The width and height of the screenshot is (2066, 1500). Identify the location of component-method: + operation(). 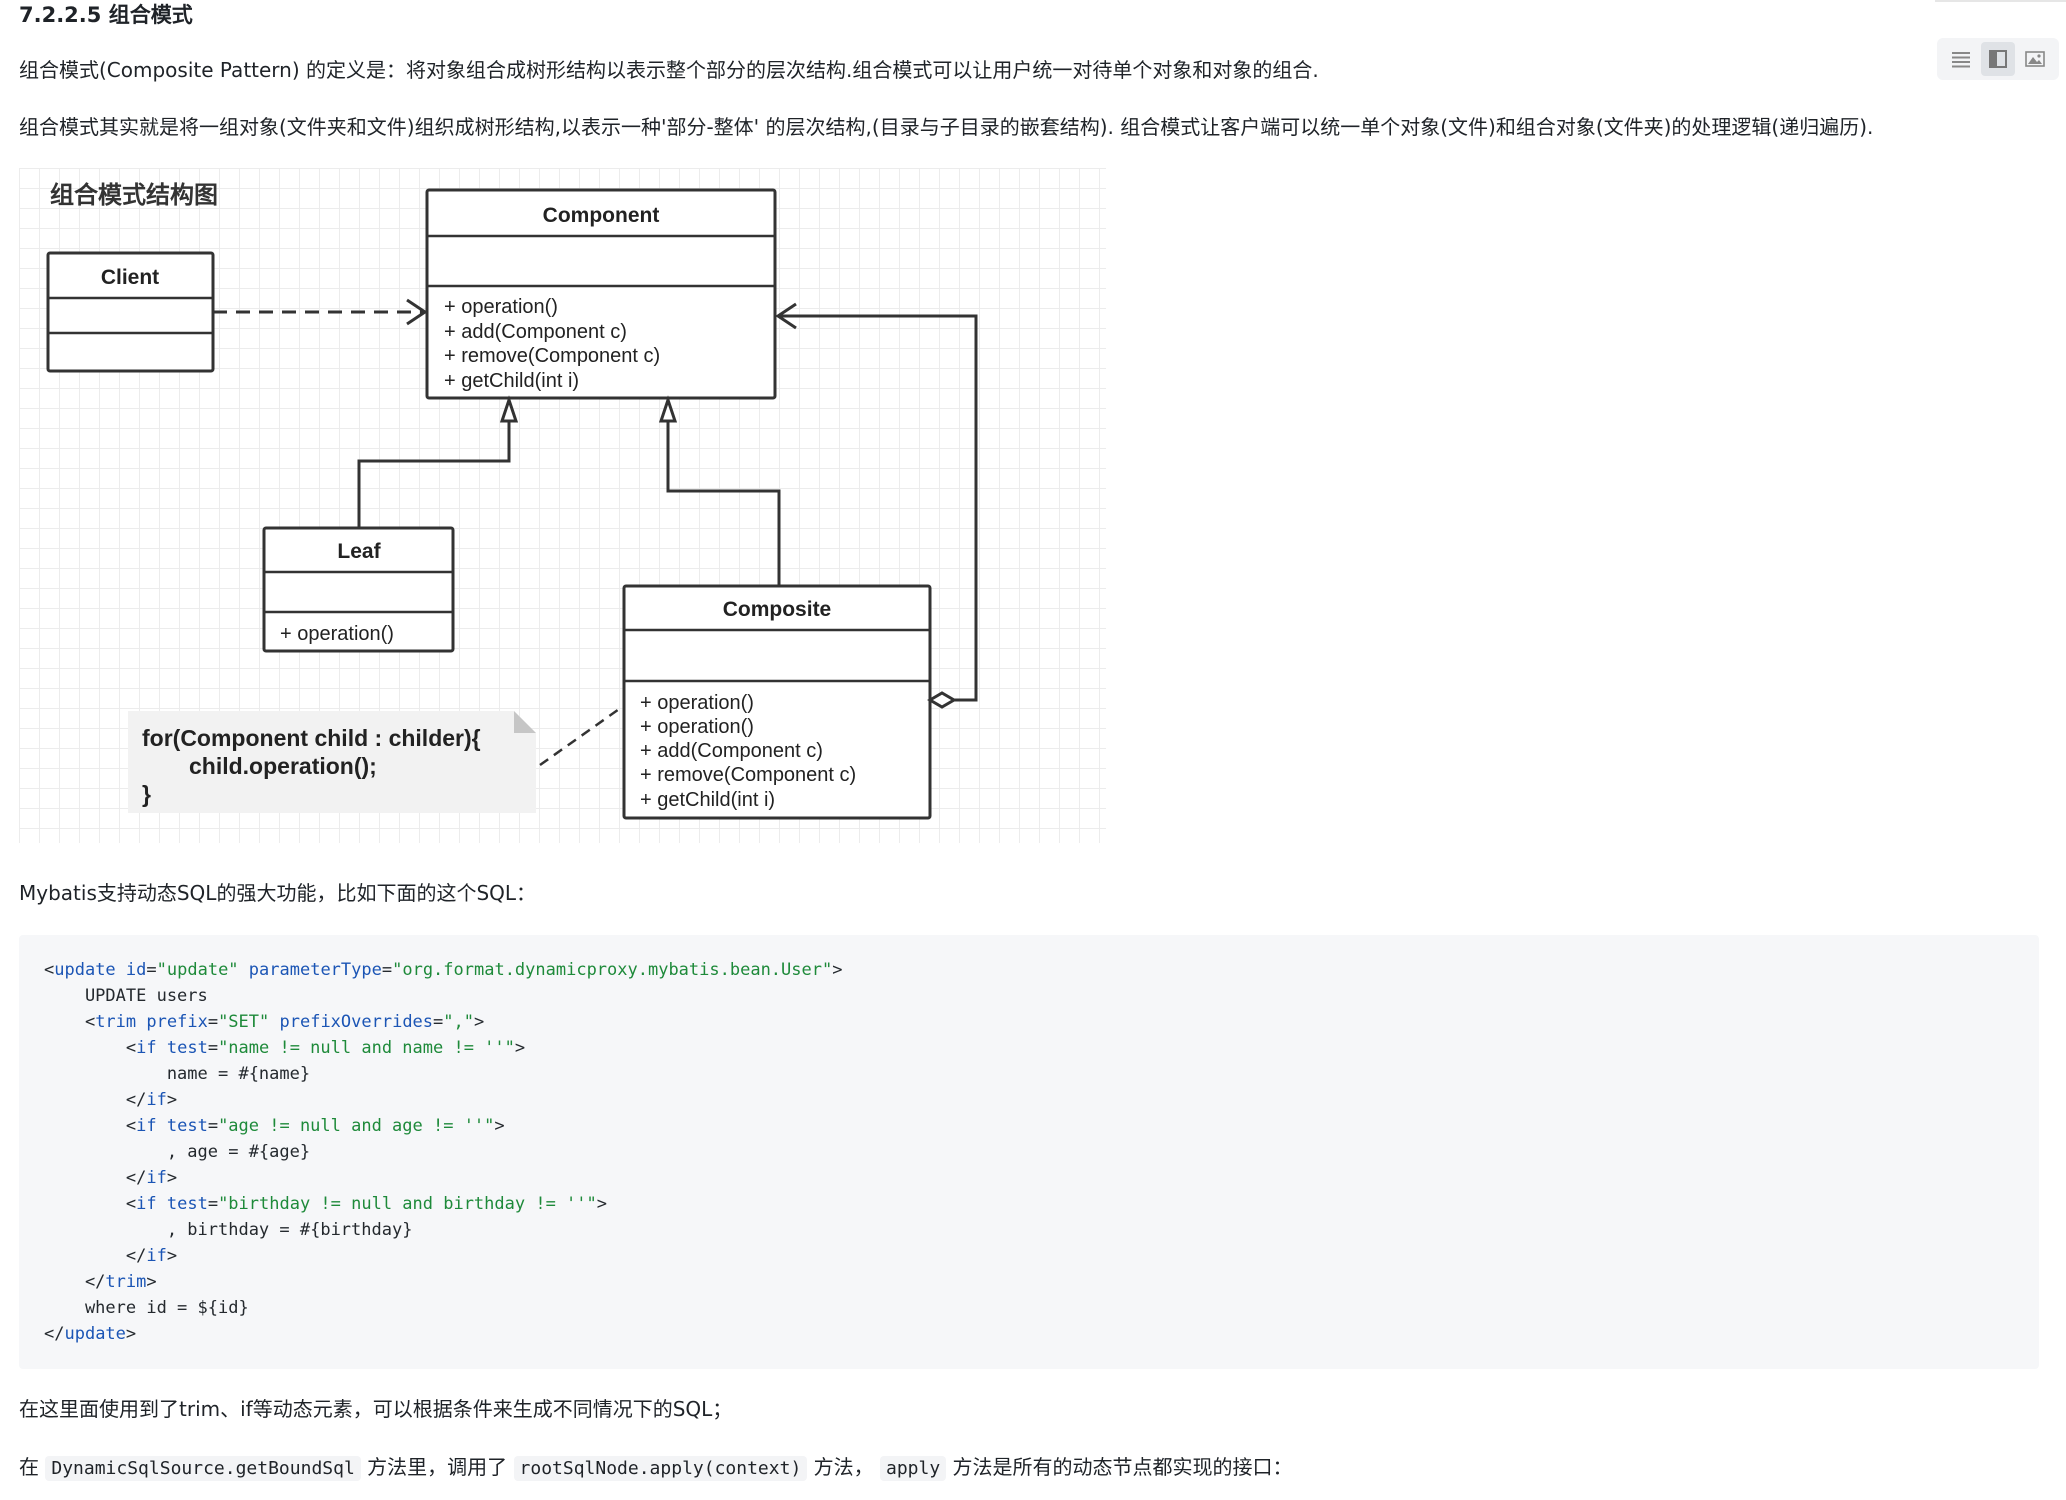
(501, 307).